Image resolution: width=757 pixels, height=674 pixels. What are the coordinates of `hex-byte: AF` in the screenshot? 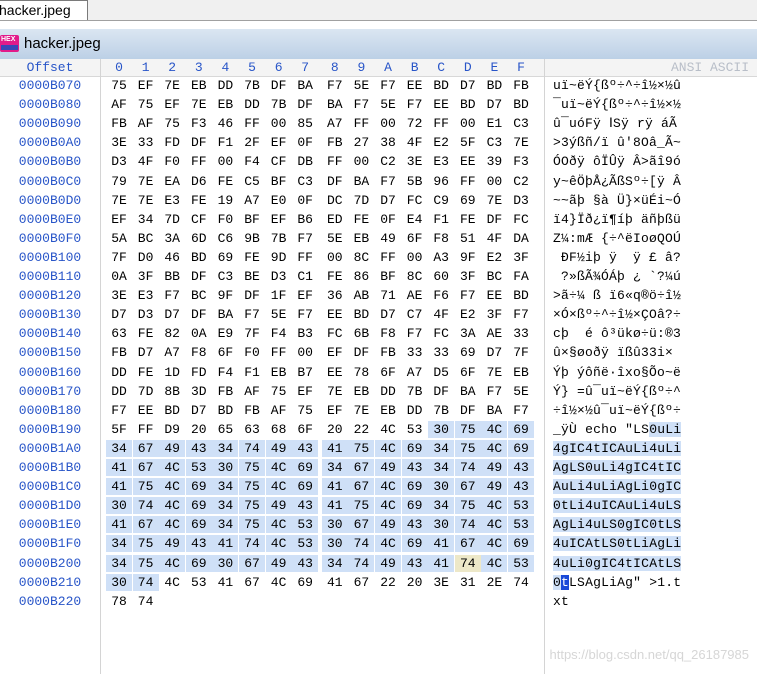 It's located at (146, 123).